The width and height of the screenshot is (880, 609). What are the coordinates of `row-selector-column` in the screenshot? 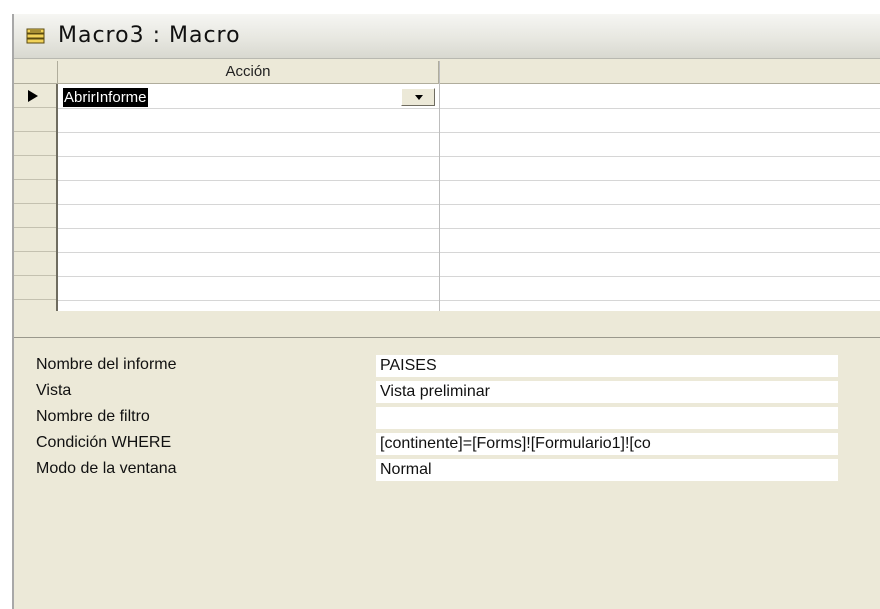 It's located at (36, 197).